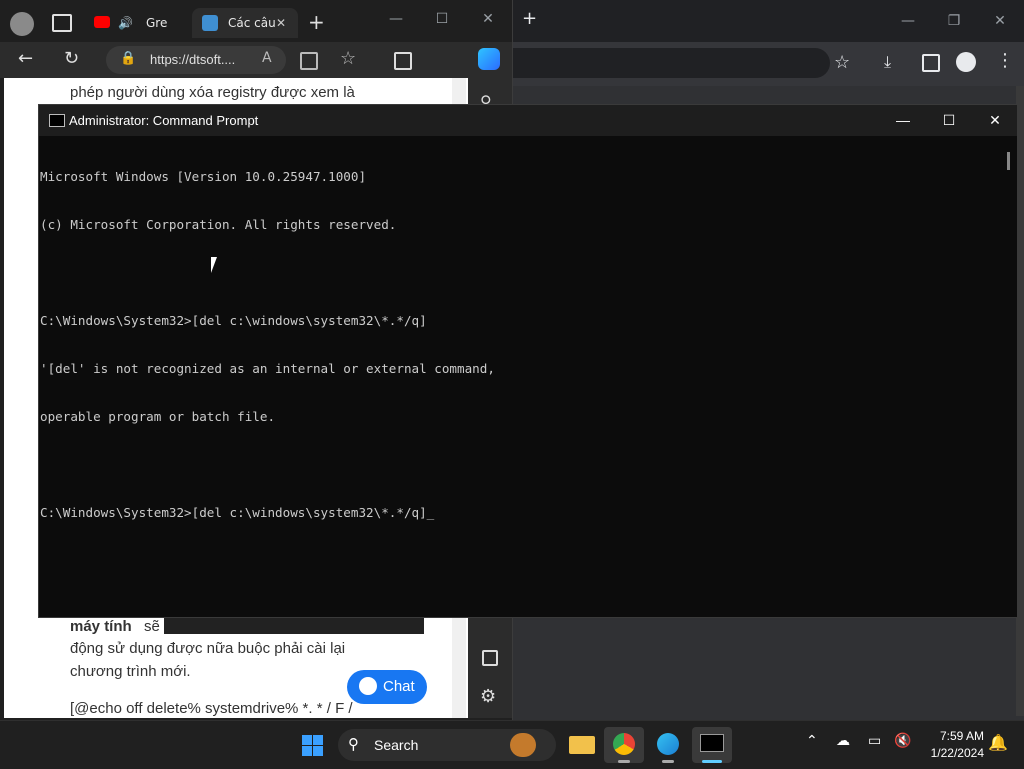  I want to click on console-scrollbar, so click(1009, 376).